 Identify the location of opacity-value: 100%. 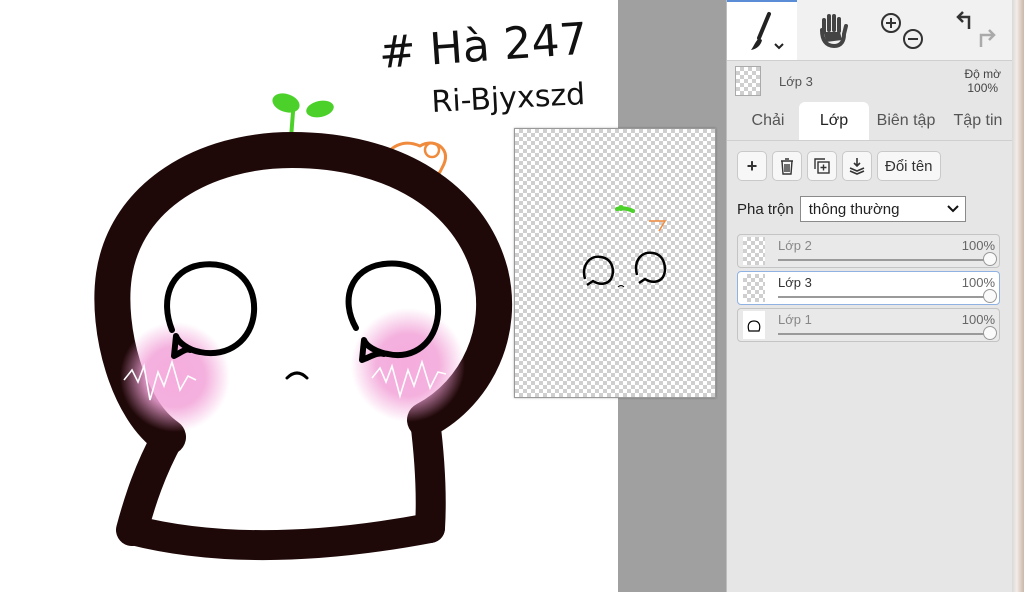
(983, 88).